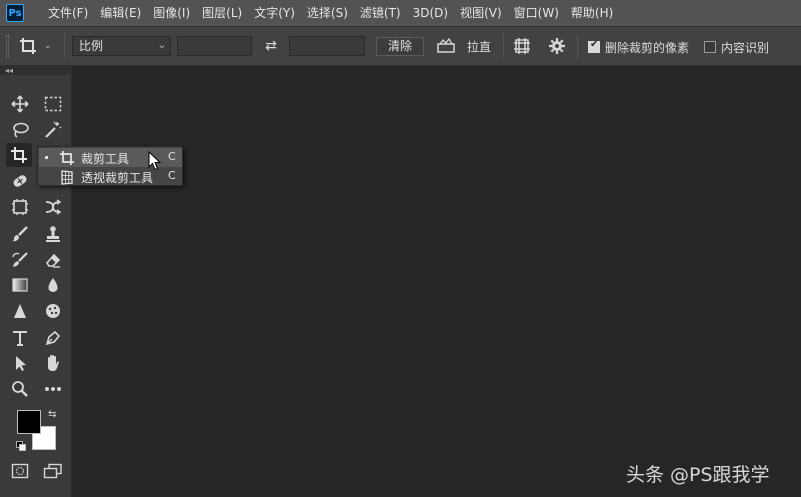 Image resolution: width=801 pixels, height=497 pixels. I want to click on watermark-text: 头条 @PS跟我学, so click(698, 475).